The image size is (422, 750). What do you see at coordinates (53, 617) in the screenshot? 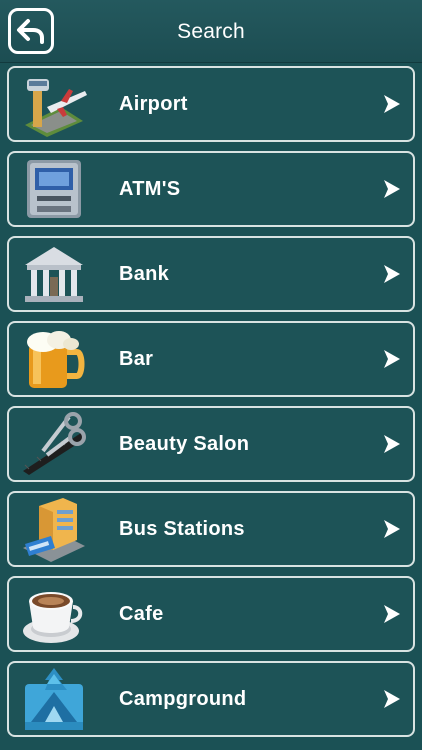
I see `coffee-cup-icon` at bounding box center [53, 617].